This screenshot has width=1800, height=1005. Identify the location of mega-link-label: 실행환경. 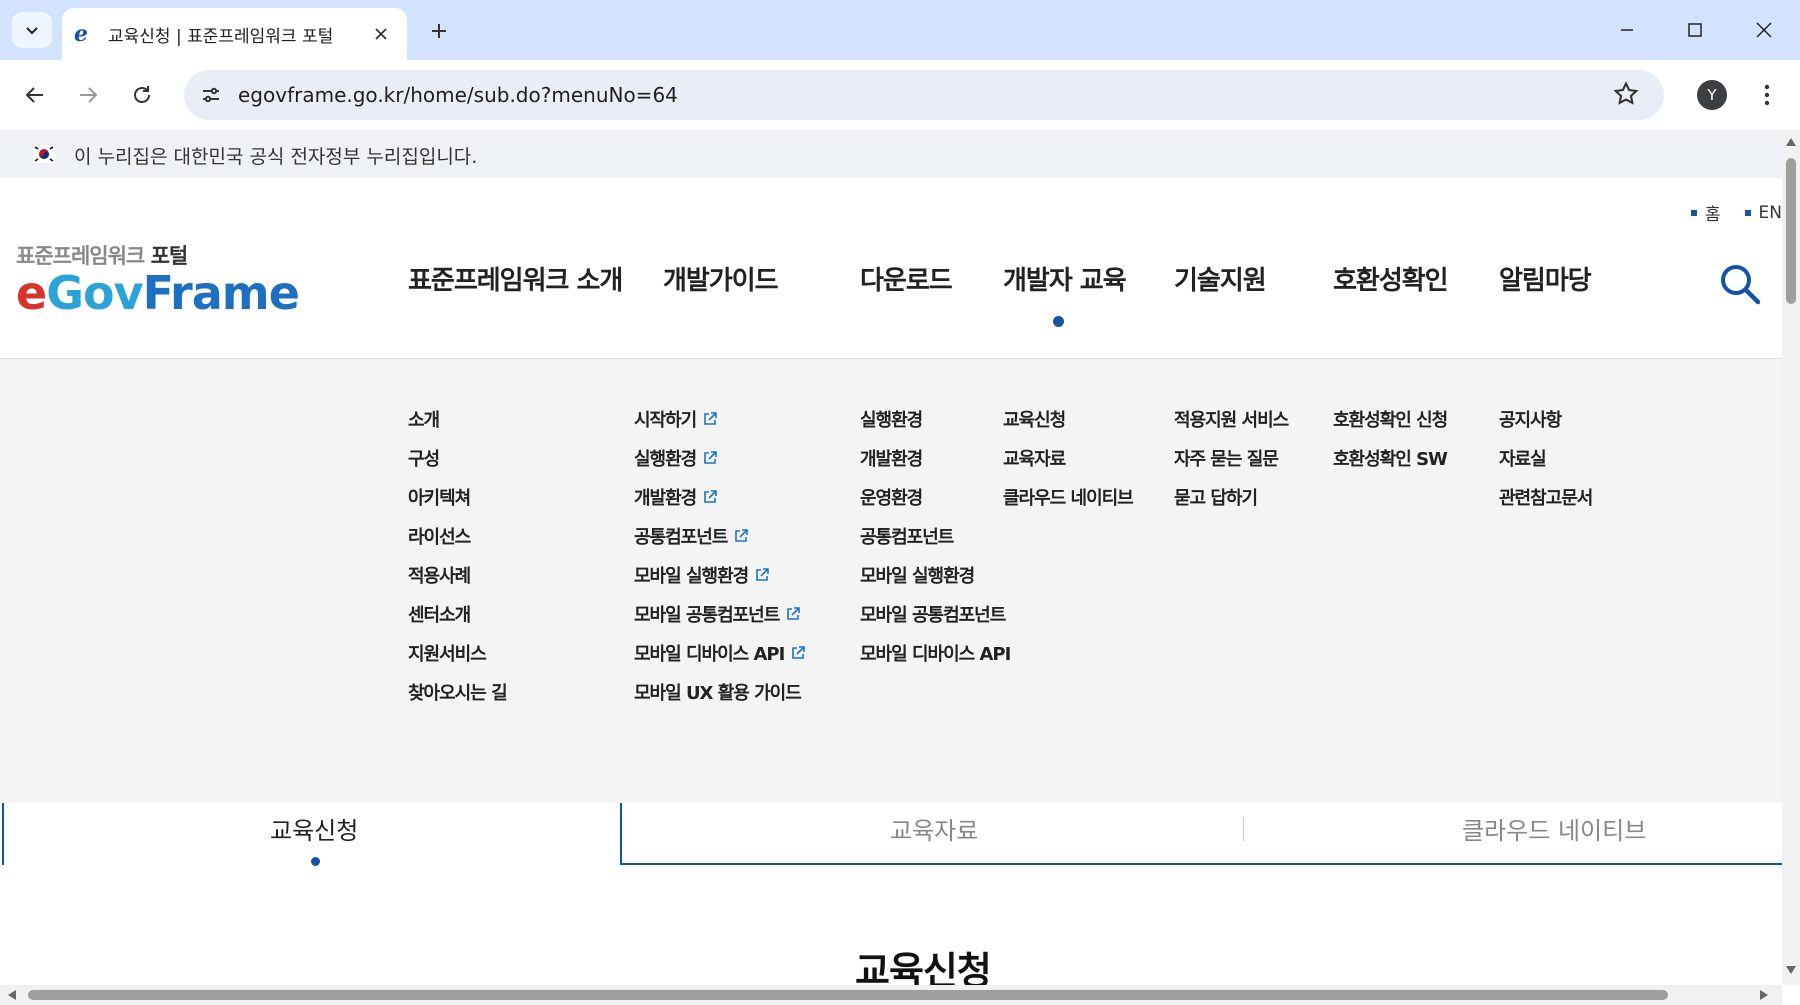
(891, 420).